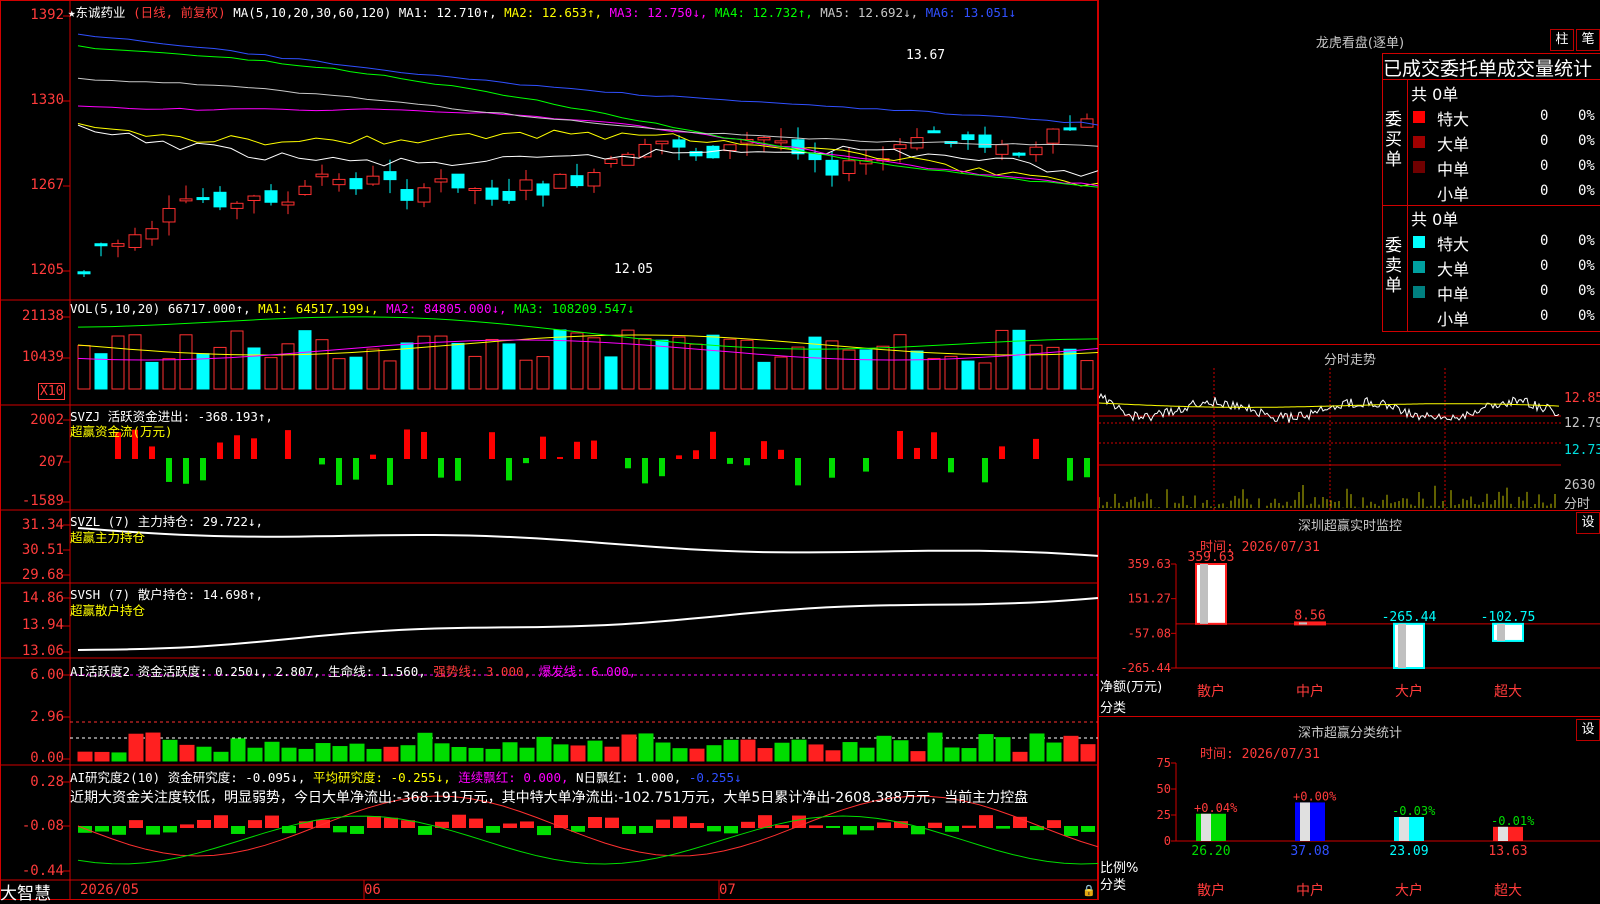  Describe the element at coordinates (1309, 615) in the screenshot. I see `monitor-bar-label: 8.56` at that location.